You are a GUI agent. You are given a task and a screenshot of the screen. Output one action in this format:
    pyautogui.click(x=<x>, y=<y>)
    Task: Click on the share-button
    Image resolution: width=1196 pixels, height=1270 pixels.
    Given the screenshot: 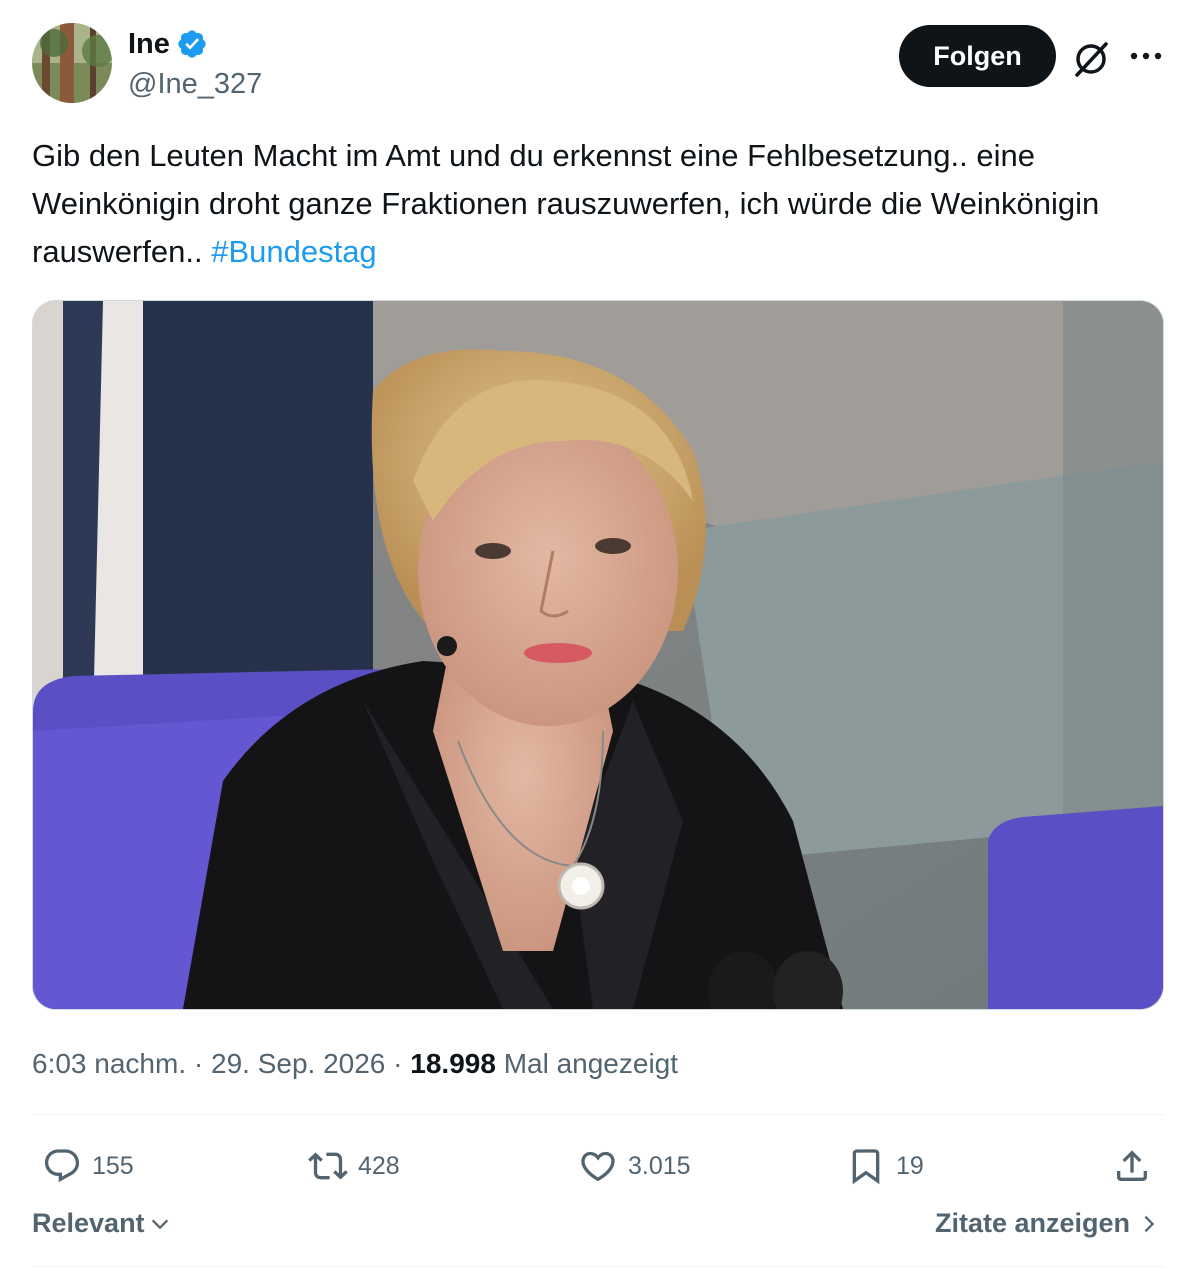 What is the action you would take?
    pyautogui.click(x=1132, y=1166)
    